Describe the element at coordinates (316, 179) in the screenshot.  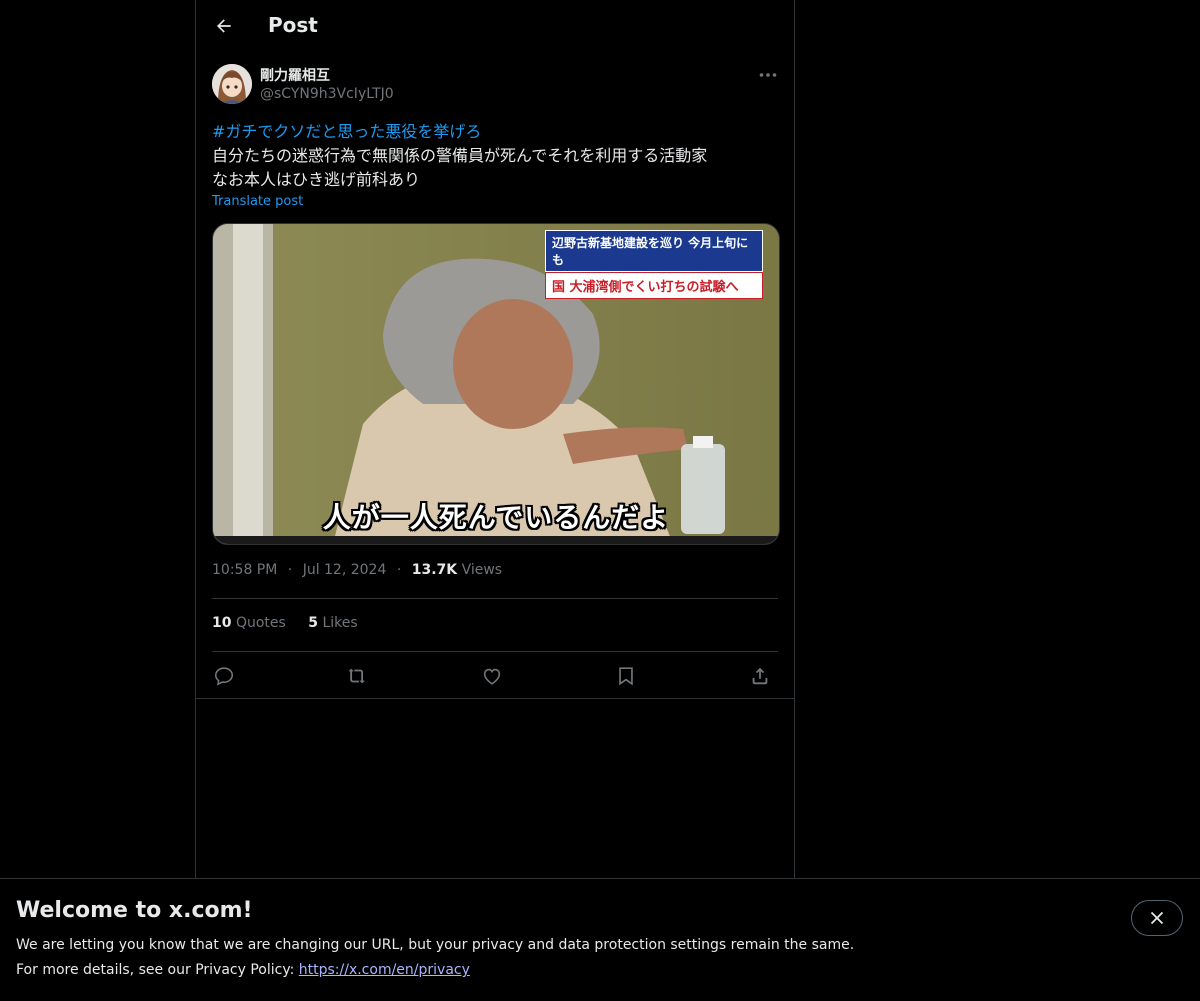
I see `post-text-line: なお本人はひき逃げ前科あり` at that location.